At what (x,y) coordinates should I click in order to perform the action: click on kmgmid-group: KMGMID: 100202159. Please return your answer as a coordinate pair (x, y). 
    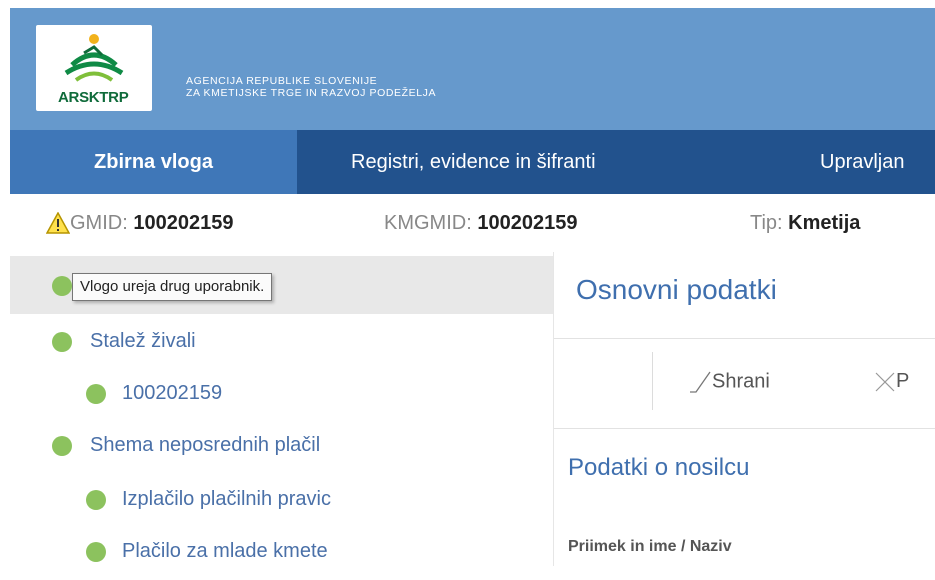
    Looking at the image, I should click on (480, 223).